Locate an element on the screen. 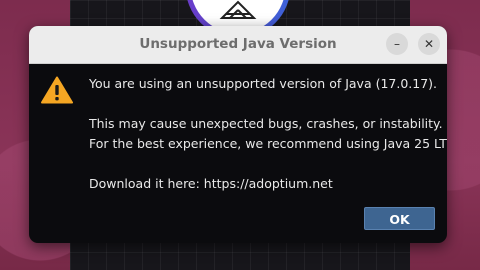  close-button: ✕ is located at coordinates (429, 44).